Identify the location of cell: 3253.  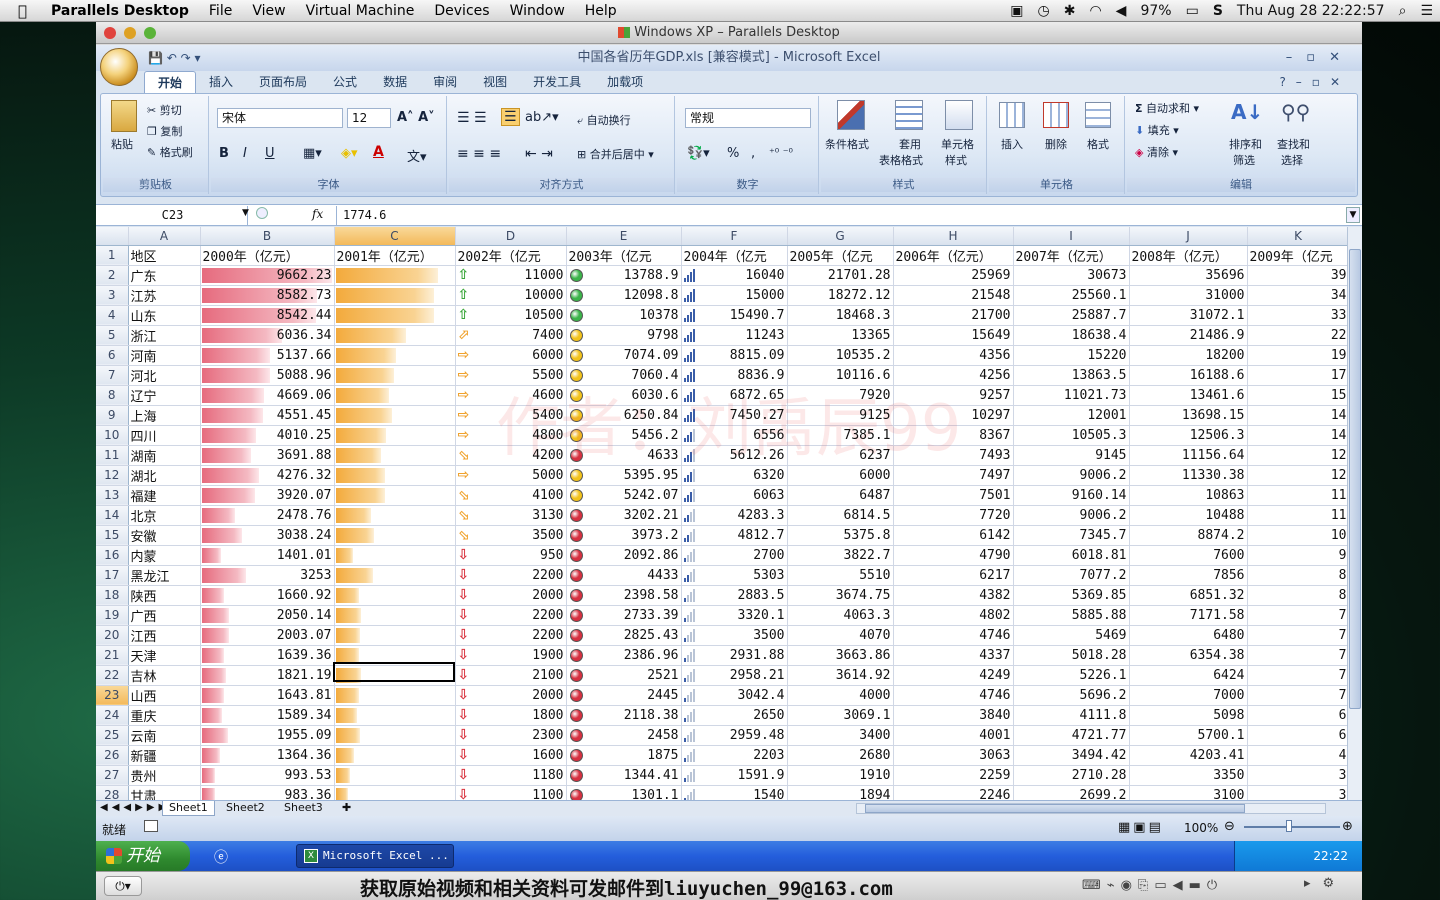
(267, 575).